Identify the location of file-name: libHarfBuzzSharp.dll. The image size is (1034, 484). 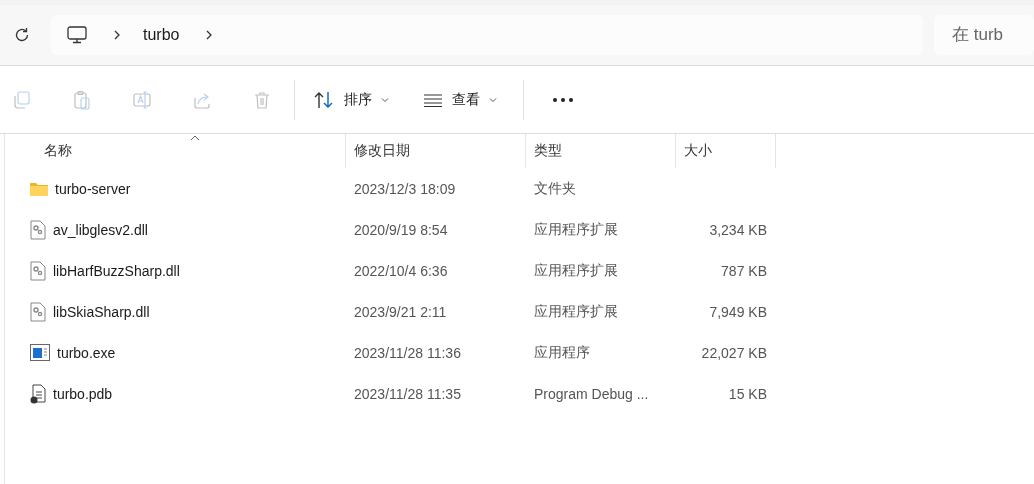
(116, 270).